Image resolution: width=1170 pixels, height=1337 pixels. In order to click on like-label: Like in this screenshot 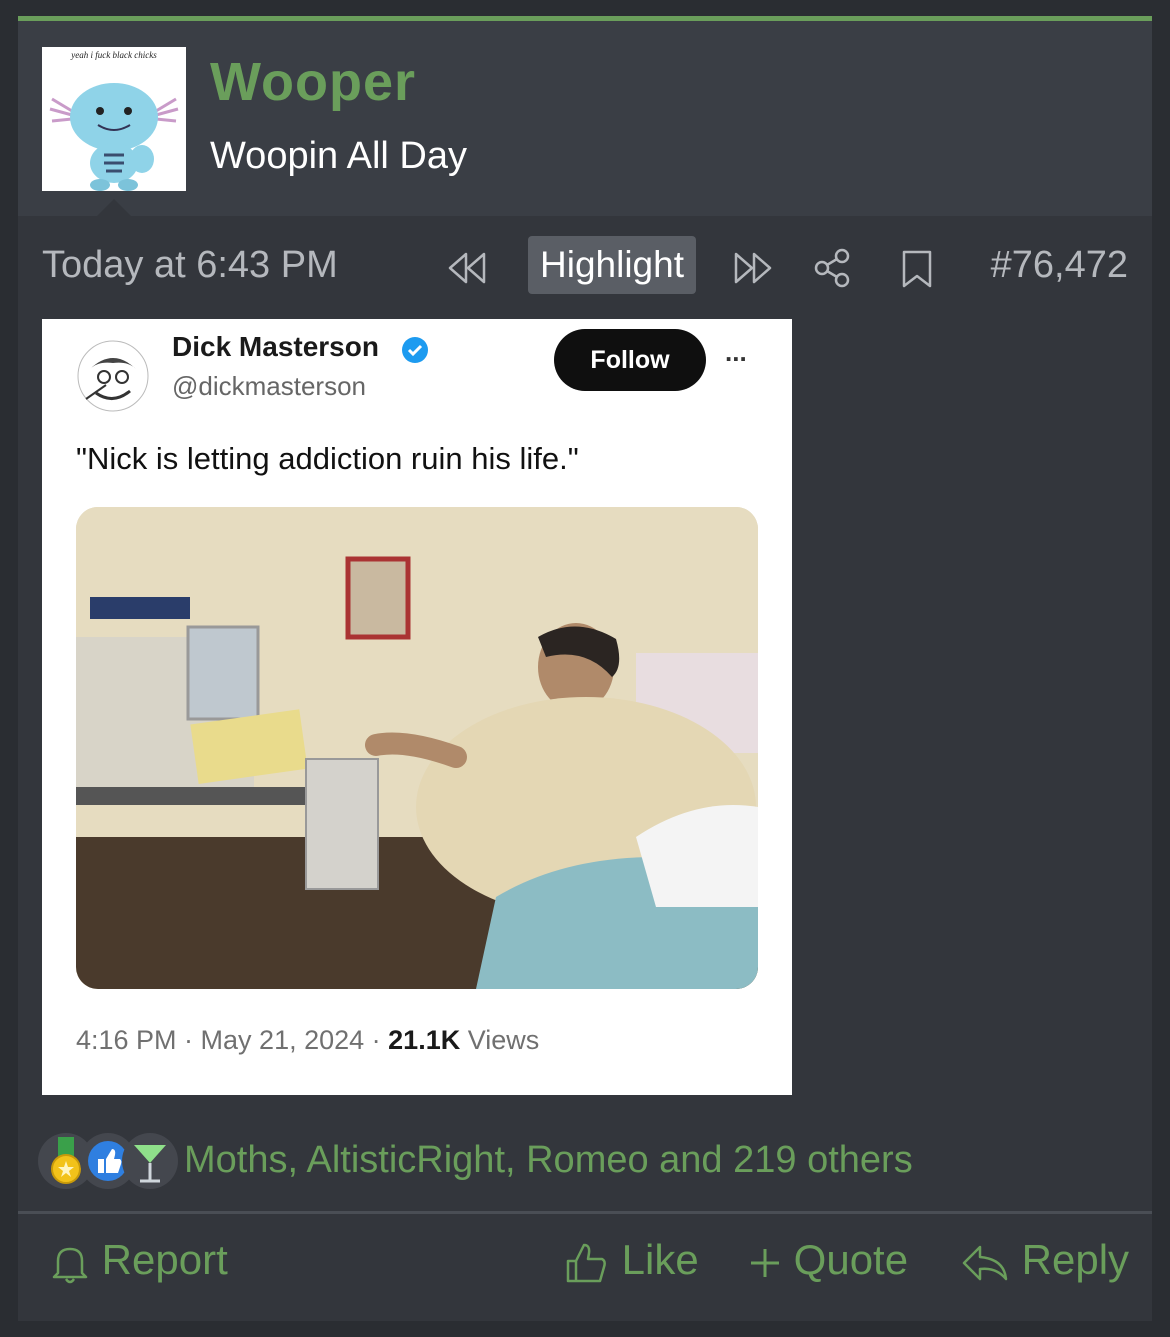, I will do `click(660, 1259)`.